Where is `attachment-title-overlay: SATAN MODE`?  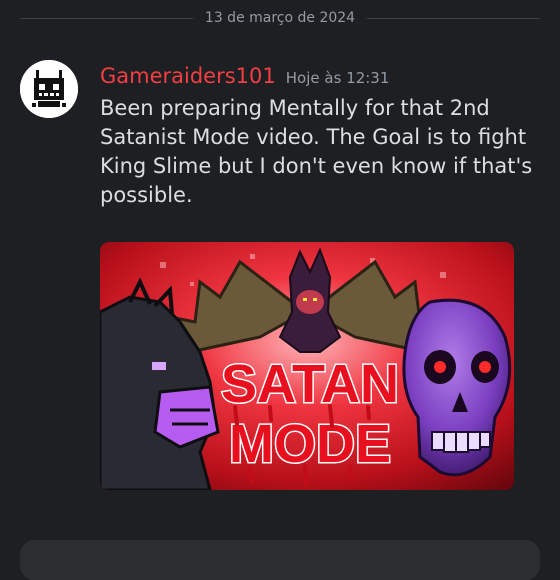 attachment-title-overlay: SATAN MODE is located at coordinates (310, 419).